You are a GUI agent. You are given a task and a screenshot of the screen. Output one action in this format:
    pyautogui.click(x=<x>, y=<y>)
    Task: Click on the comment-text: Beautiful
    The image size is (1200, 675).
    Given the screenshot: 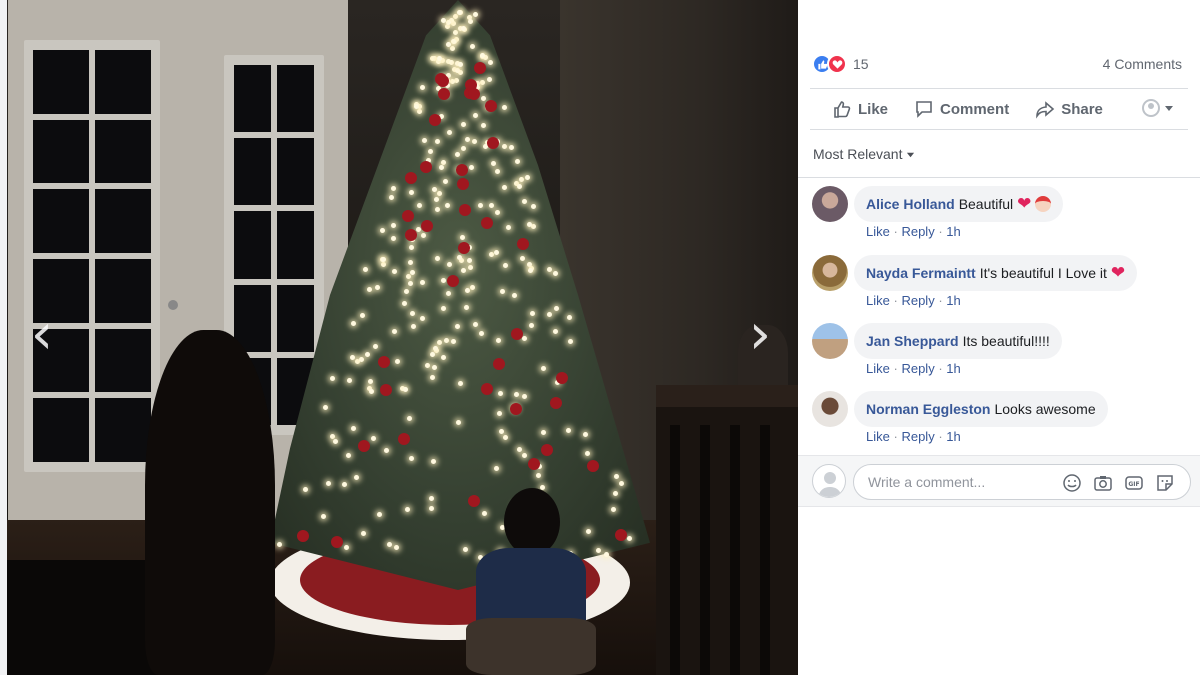 What is the action you would take?
    pyautogui.click(x=986, y=204)
    